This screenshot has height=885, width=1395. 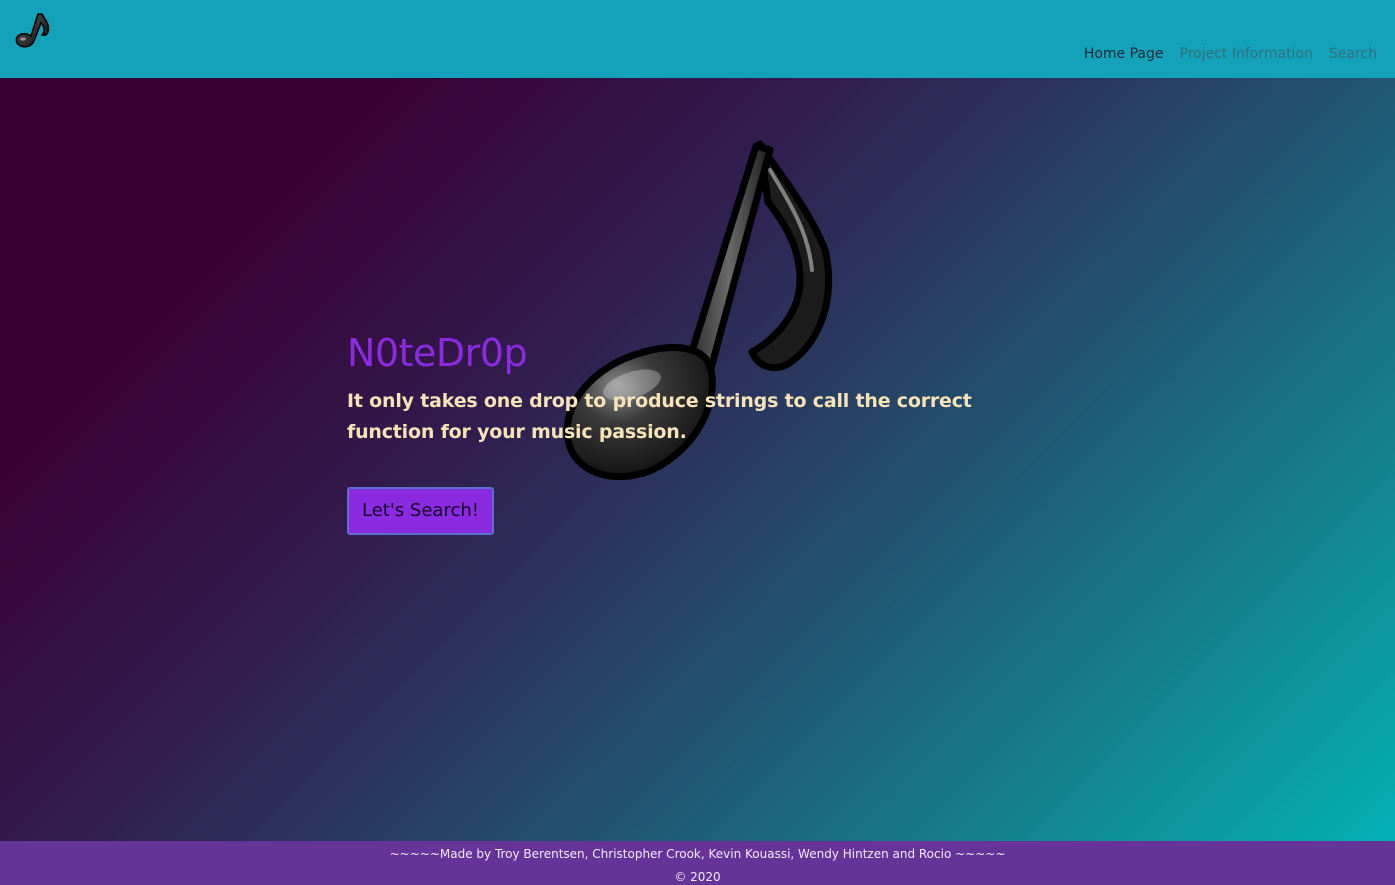 I want to click on music-note-icon, so click(x=33, y=30).